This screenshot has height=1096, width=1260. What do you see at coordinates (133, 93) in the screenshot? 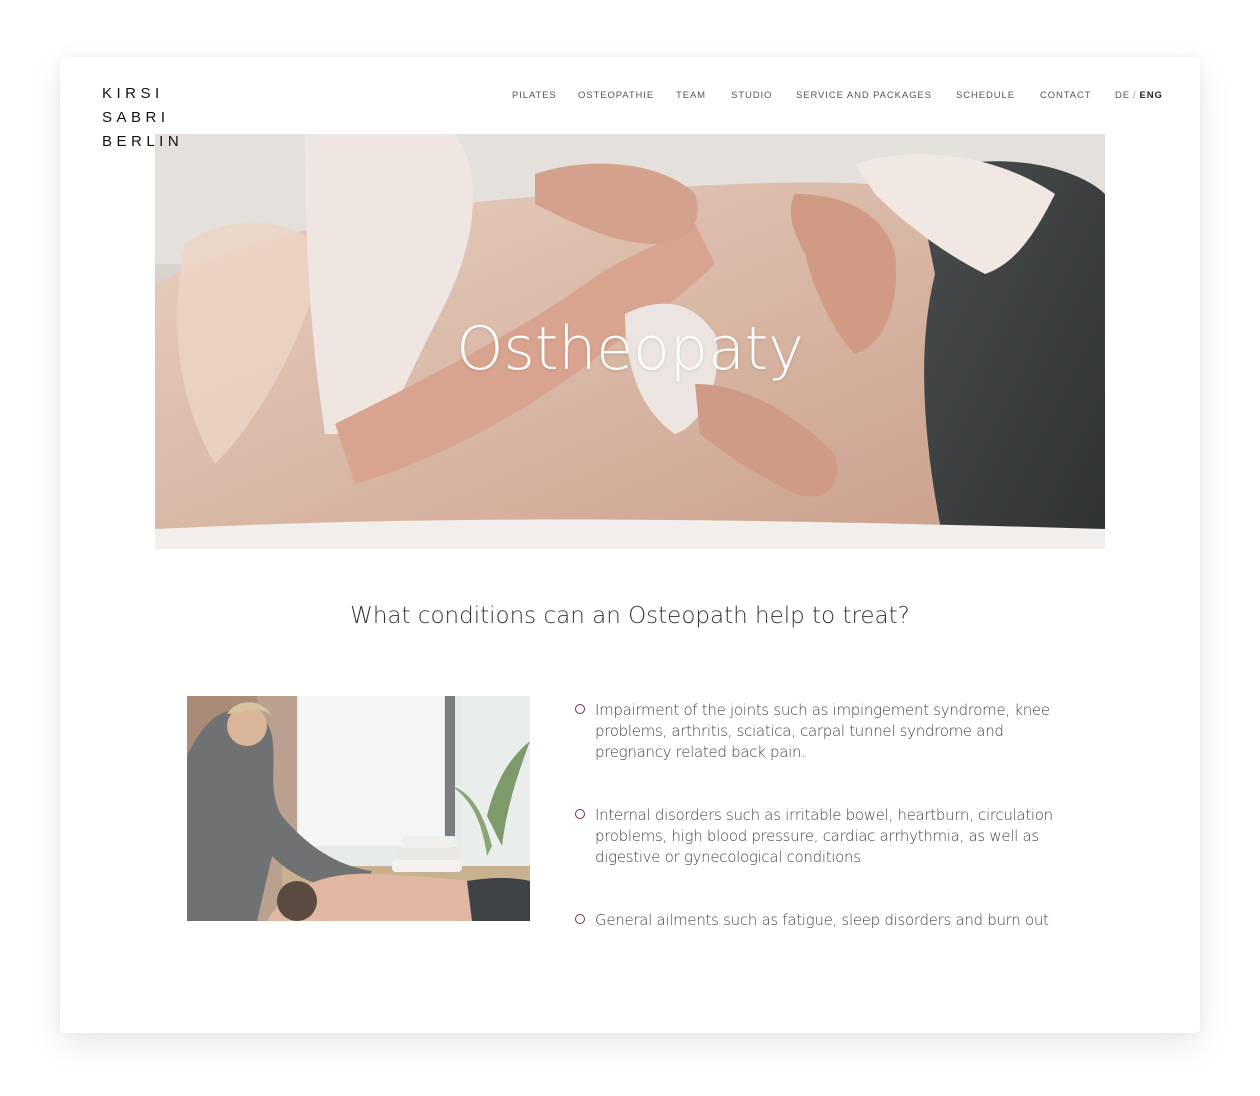
I see `logo-line-1: KIRSI` at bounding box center [133, 93].